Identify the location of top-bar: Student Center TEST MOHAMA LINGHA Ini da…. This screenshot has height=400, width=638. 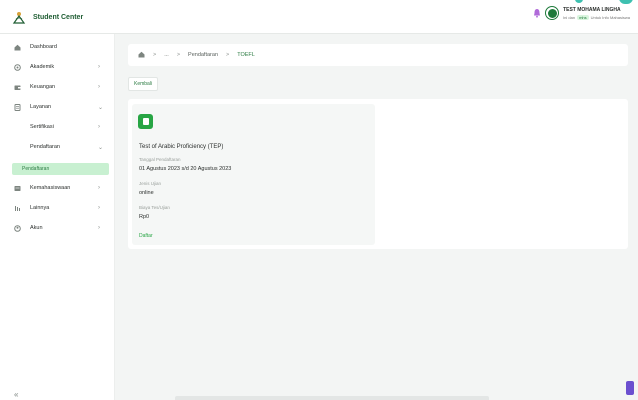
(319, 17).